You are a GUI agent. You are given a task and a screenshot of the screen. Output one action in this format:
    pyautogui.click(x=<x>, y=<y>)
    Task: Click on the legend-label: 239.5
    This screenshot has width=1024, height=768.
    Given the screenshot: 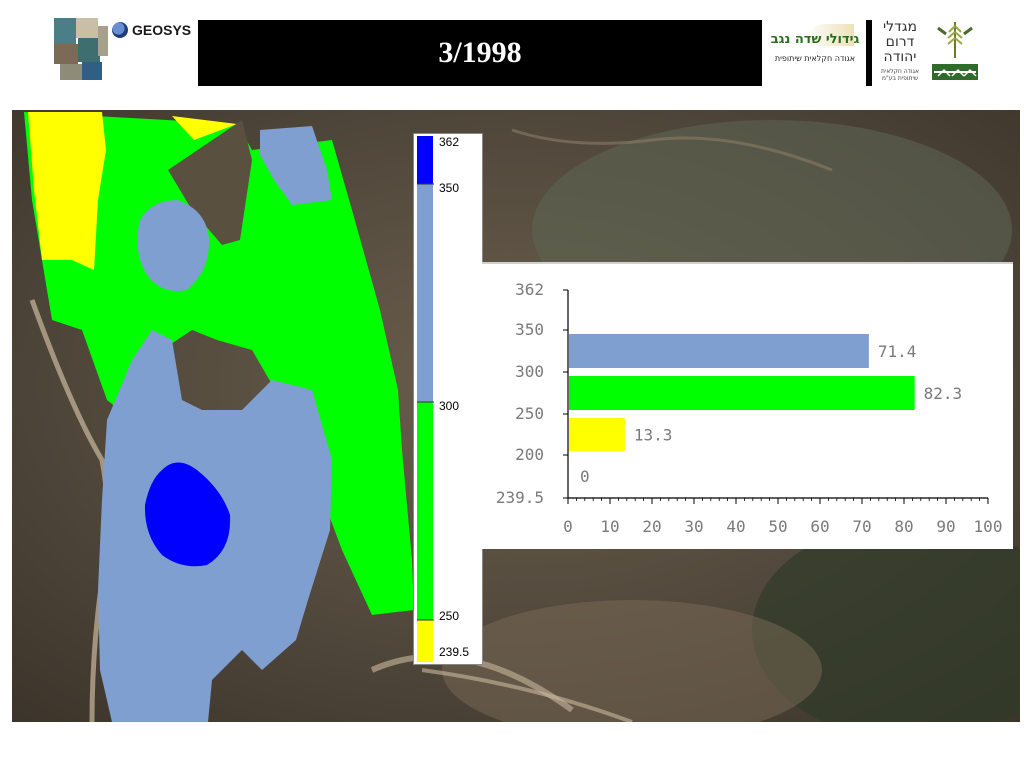 What is the action you would take?
    pyautogui.click(x=454, y=652)
    